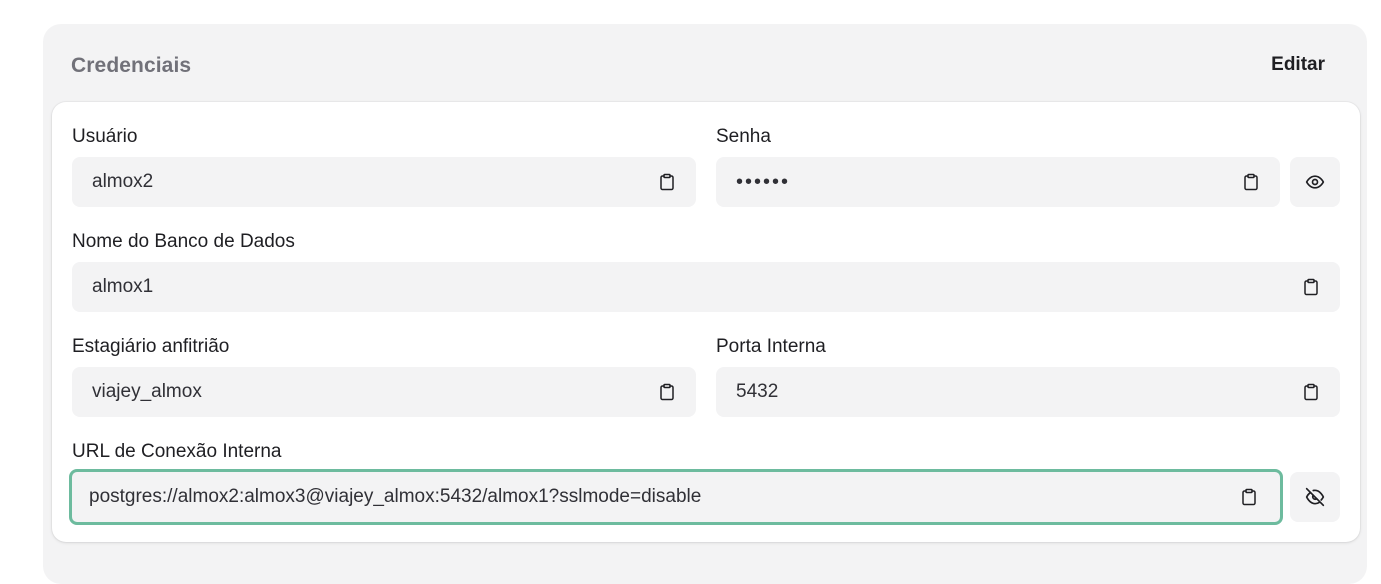 The width and height of the screenshot is (1381, 584). Describe the element at coordinates (147, 391) in the screenshot. I see `host-value: viajey_almox` at that location.